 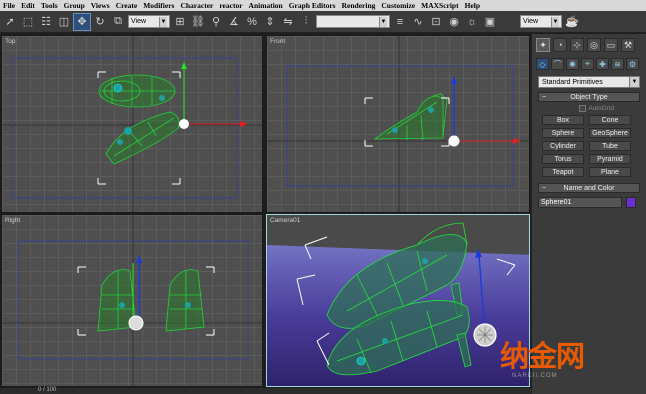 I want to click on primitive-type-select: Standard Primitives ▼, so click(x=589, y=82).